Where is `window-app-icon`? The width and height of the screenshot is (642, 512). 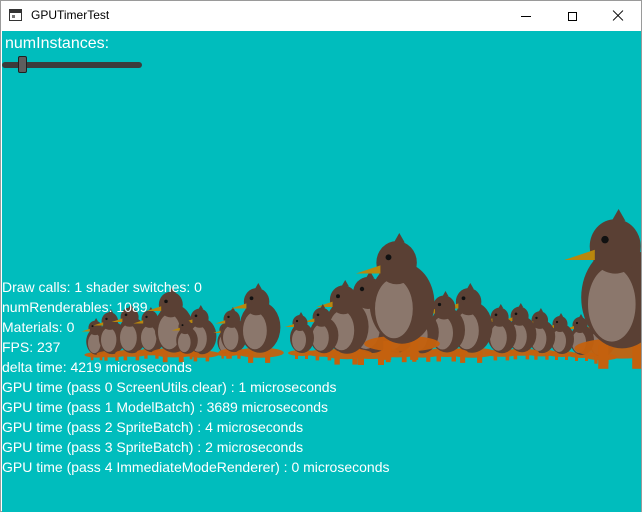 window-app-icon is located at coordinates (15, 15).